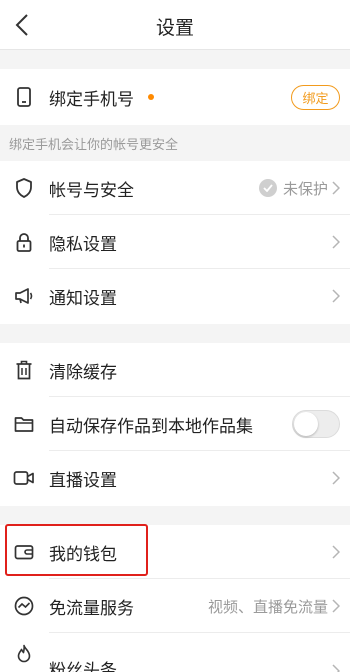 Image resolution: width=350 pixels, height=672 pixels. What do you see at coordinates (83, 480) in the screenshot?
I see `live-settings-label: 直播设置` at bounding box center [83, 480].